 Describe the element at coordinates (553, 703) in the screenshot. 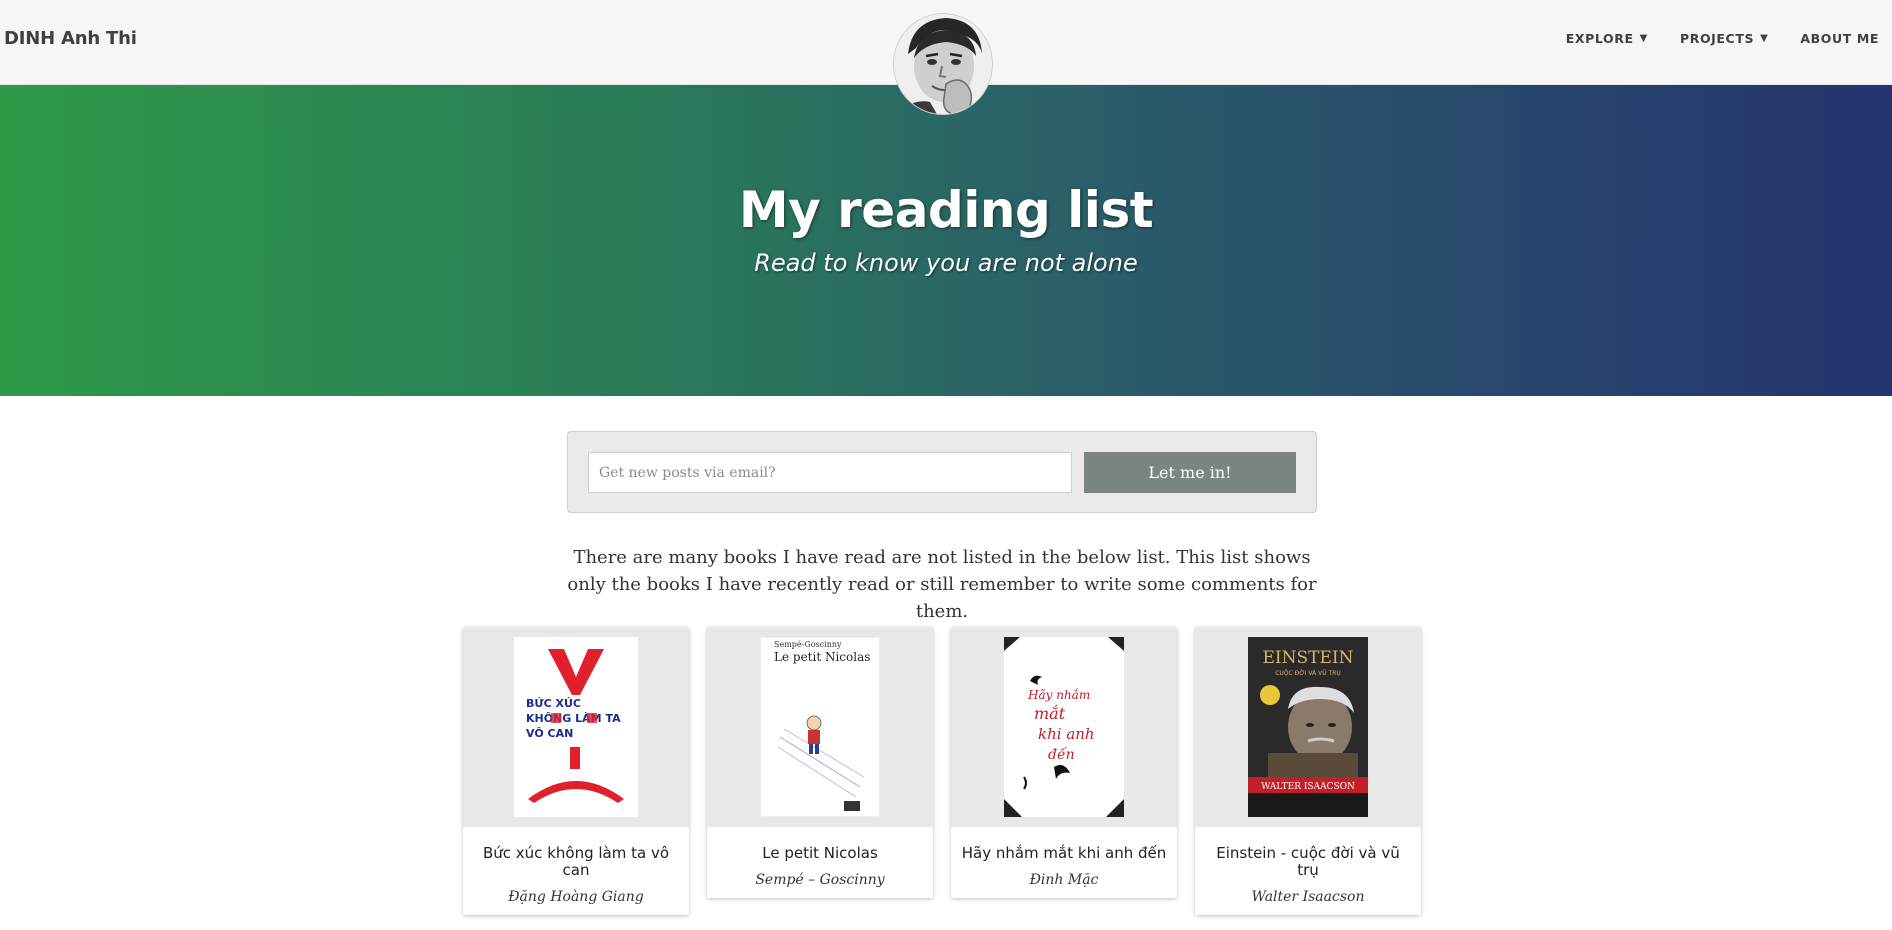

I see `cover-text: BỨC XÚC` at that location.